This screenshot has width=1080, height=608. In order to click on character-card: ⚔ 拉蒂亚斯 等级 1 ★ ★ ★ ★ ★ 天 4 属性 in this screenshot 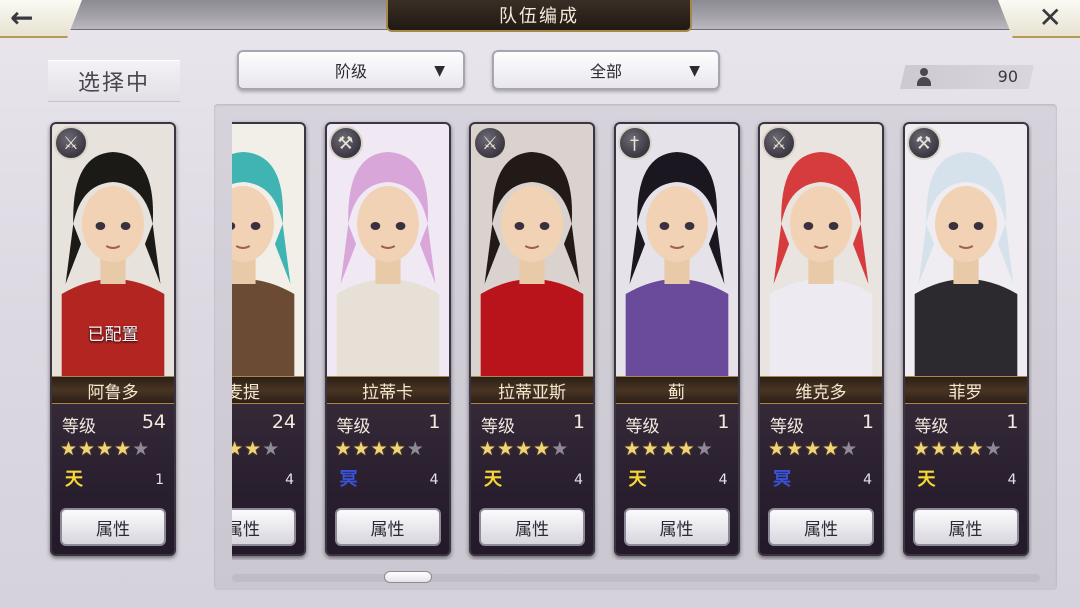, I will do `click(532, 339)`.